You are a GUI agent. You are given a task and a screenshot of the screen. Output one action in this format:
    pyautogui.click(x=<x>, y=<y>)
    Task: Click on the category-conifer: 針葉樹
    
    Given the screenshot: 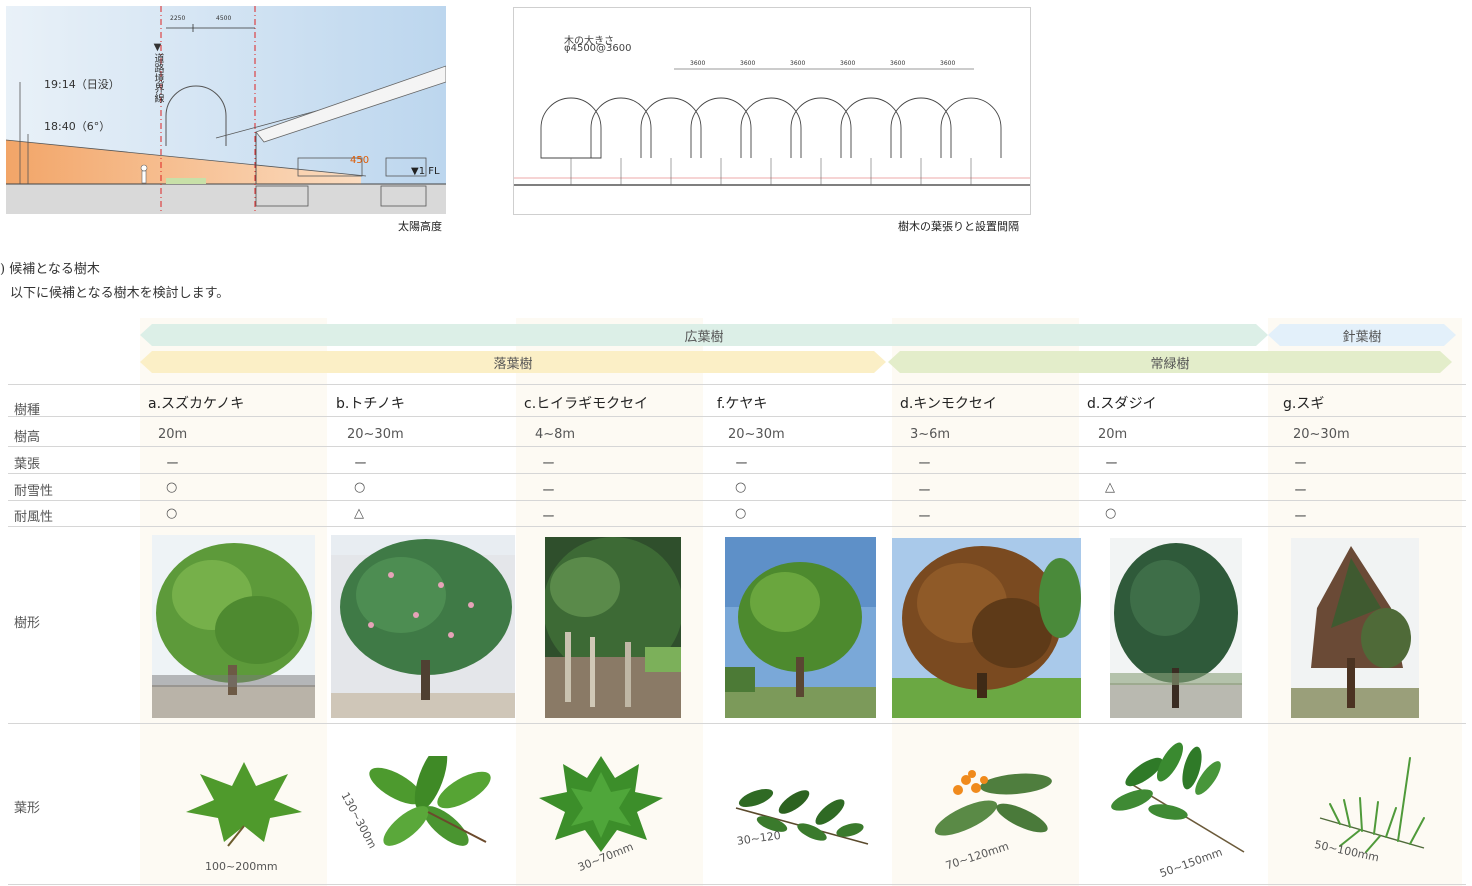 What is the action you would take?
    pyautogui.click(x=1362, y=335)
    